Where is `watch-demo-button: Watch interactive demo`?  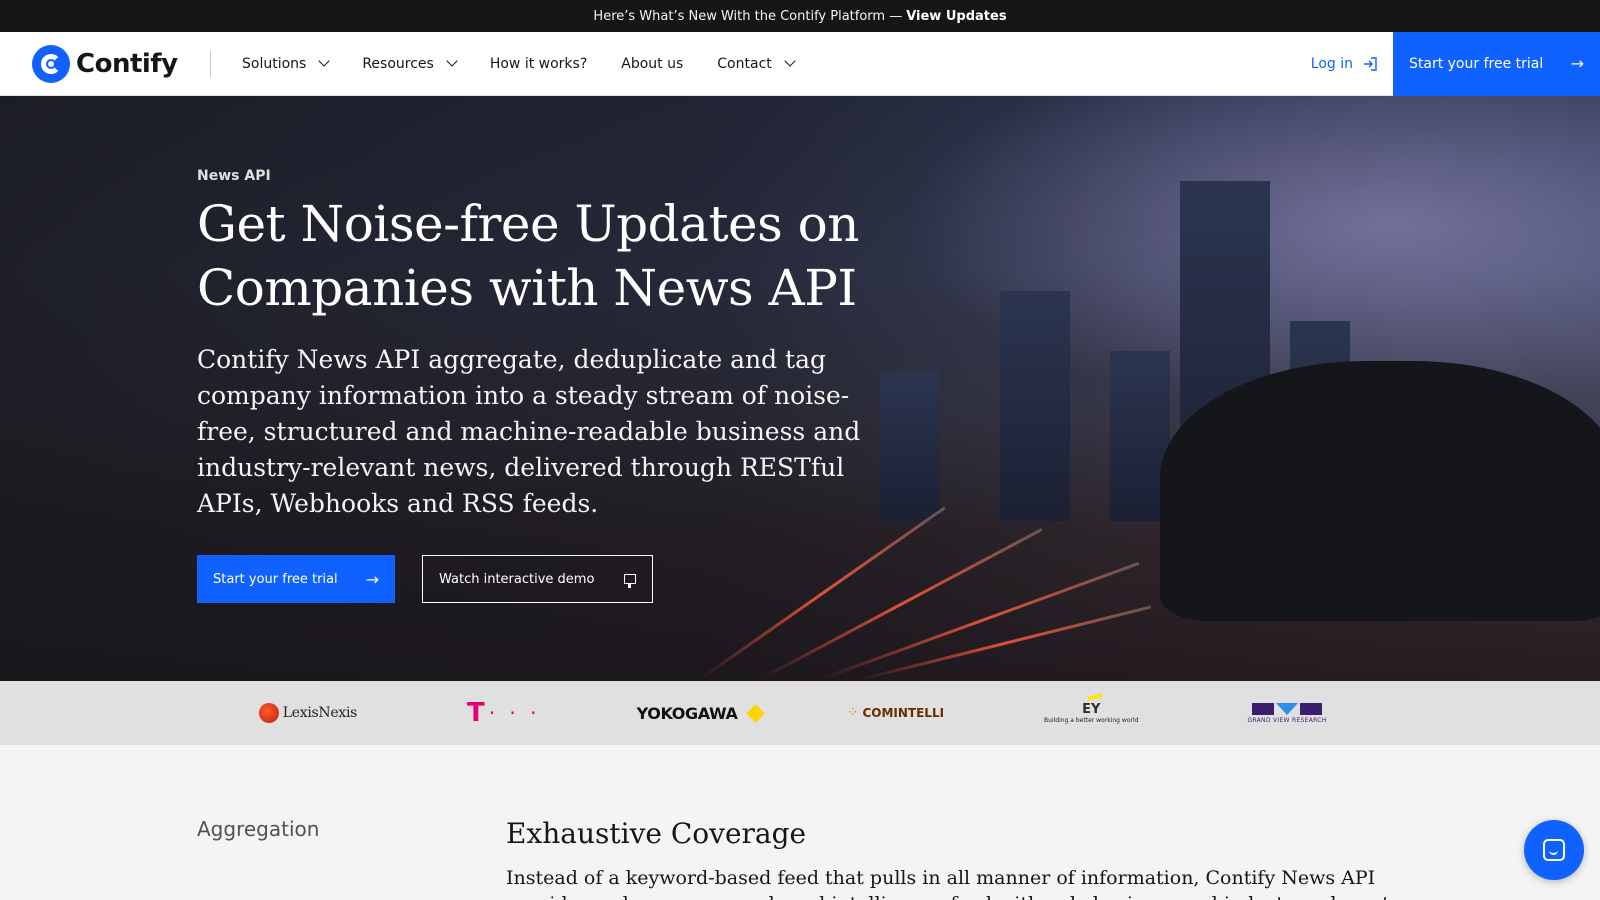
watch-demo-button: Watch interactive demo is located at coordinates (537, 579).